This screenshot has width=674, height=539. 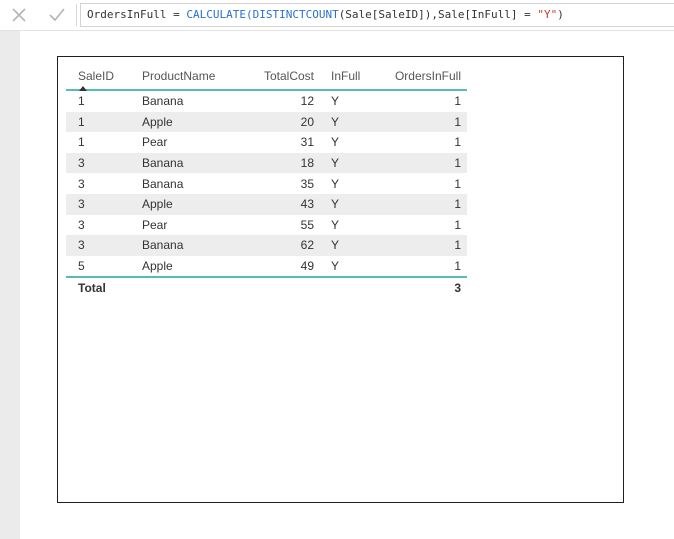 What do you see at coordinates (274, 101) in the screenshot?
I see `cell-totalcost: 12` at bounding box center [274, 101].